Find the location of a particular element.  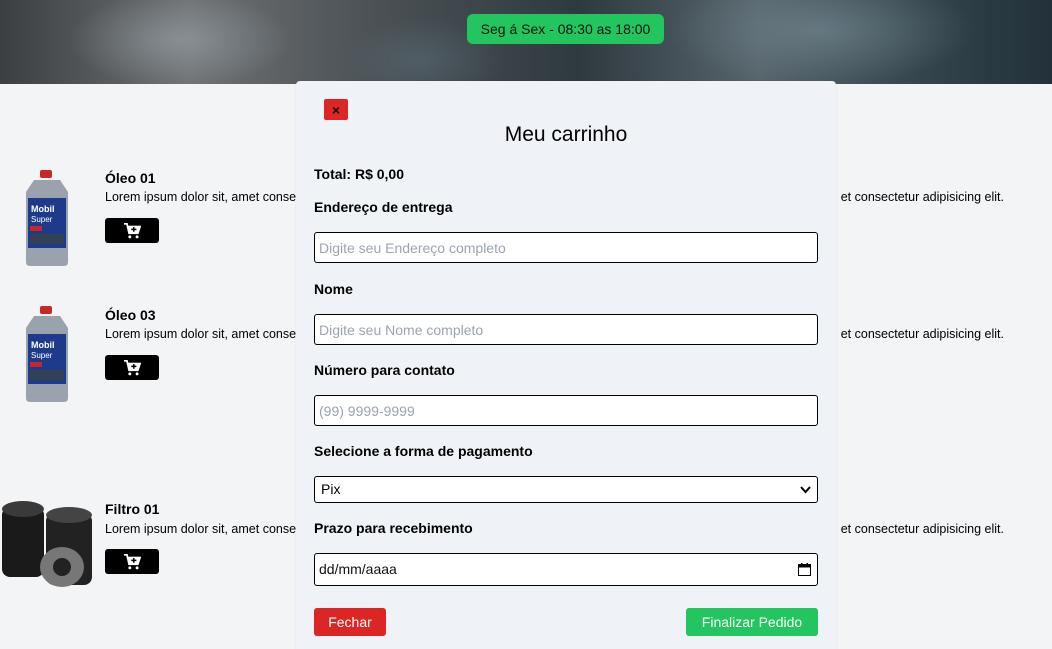

close-icon: × is located at coordinates (336, 109).